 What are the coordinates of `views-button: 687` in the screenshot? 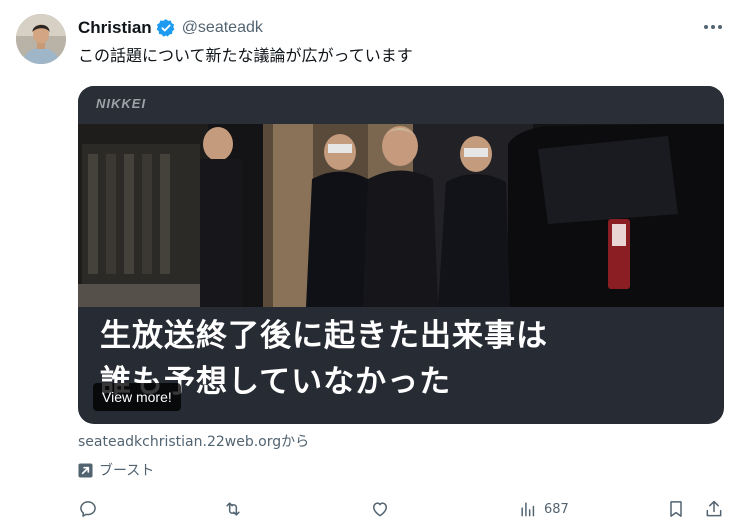 It's located at (543, 509).